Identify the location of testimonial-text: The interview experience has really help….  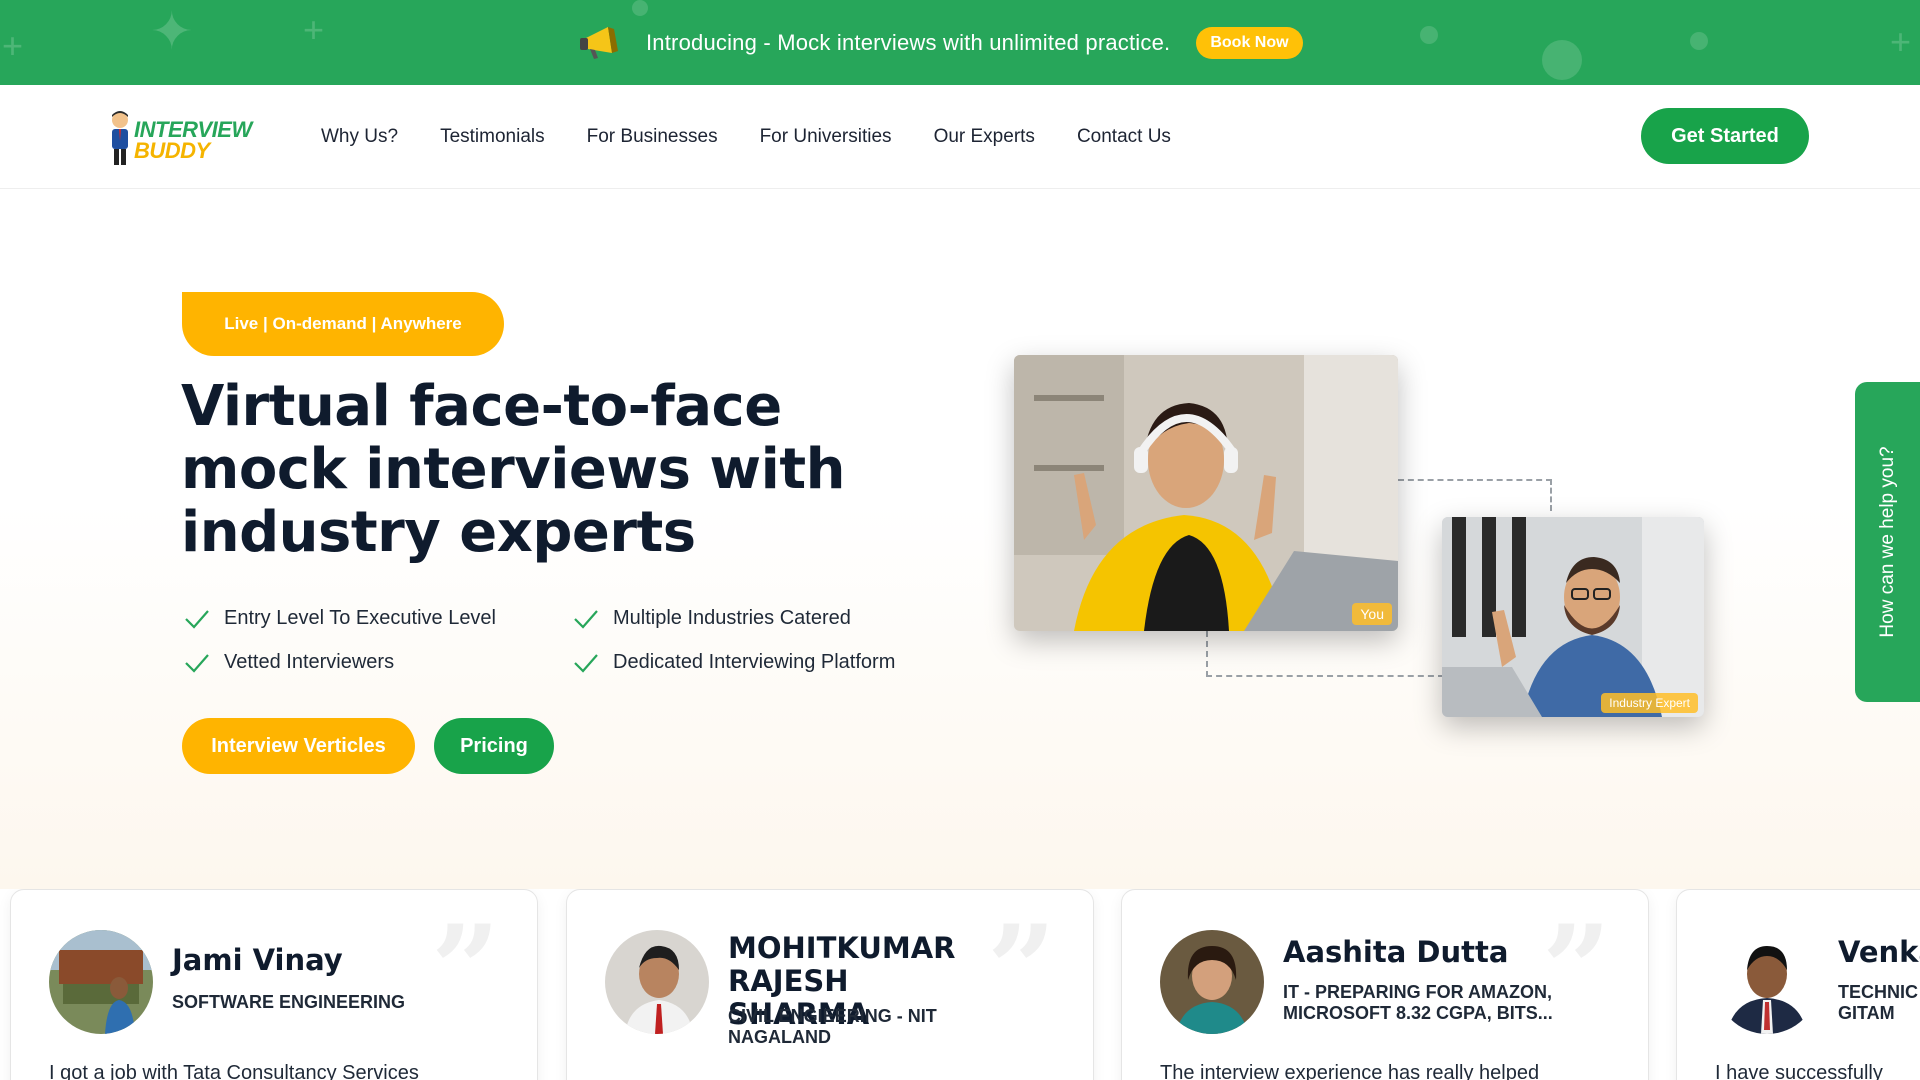
(1350, 1071).